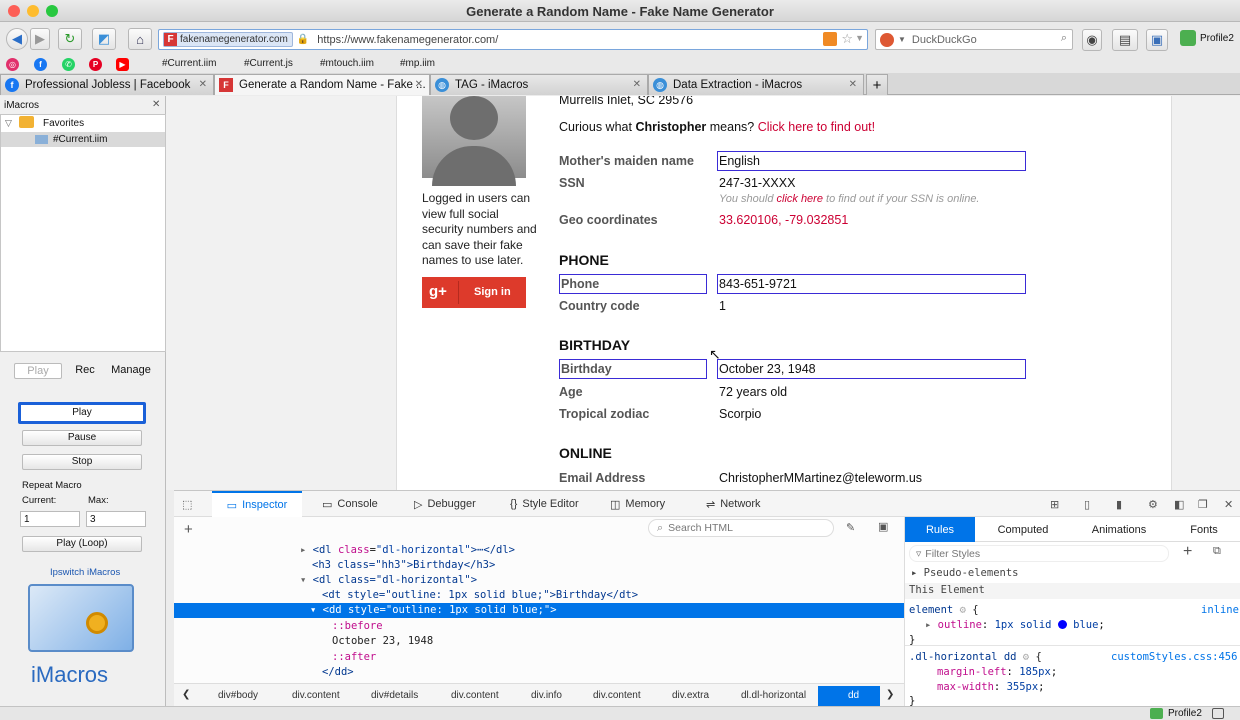 The height and width of the screenshot is (720, 1240). What do you see at coordinates (1218, 713) in the screenshot?
I see `resize-grip-icon` at bounding box center [1218, 713].